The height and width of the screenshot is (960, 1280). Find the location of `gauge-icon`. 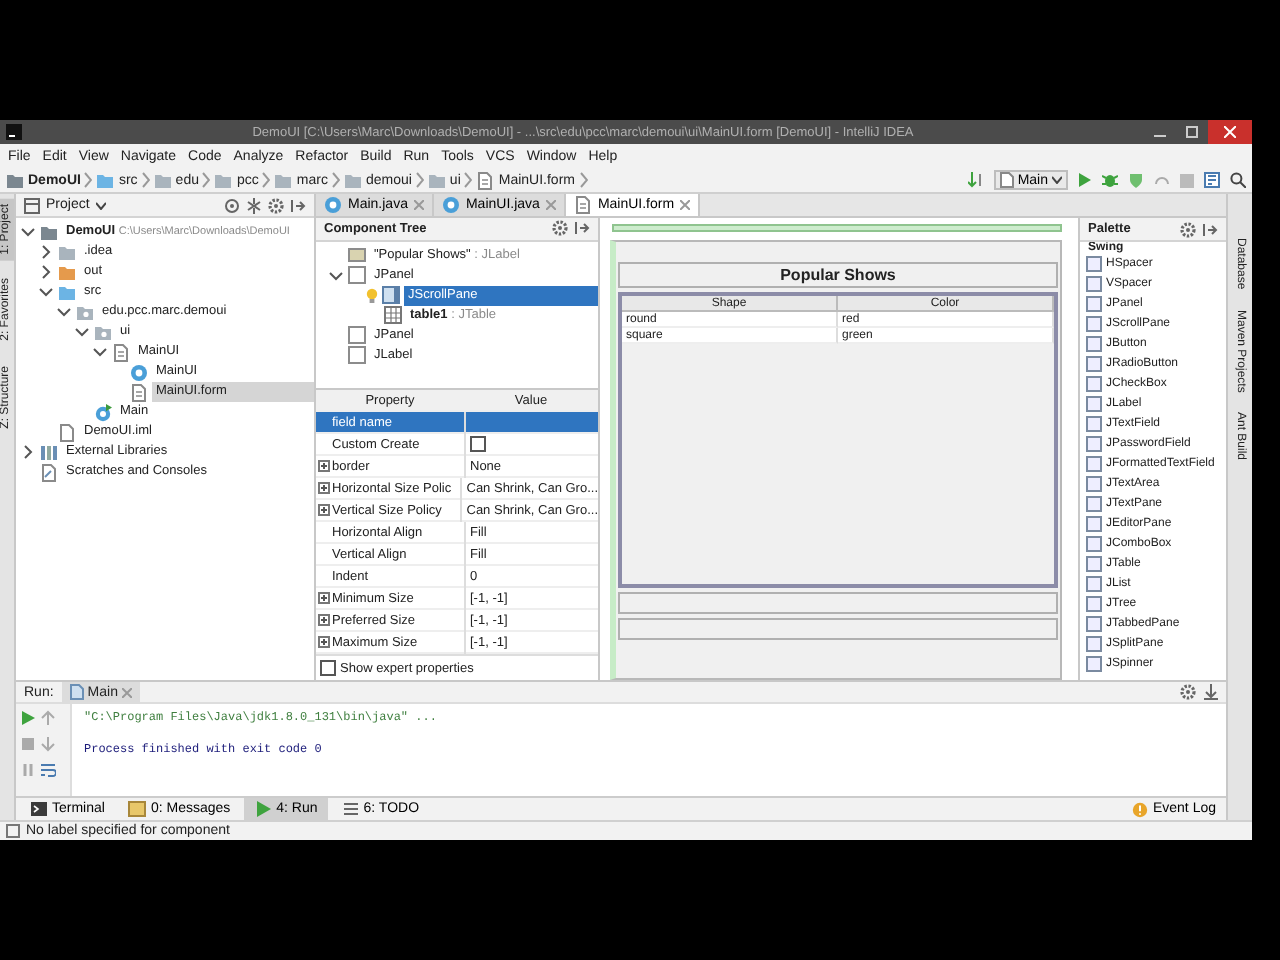

gauge-icon is located at coordinates (1162, 180).